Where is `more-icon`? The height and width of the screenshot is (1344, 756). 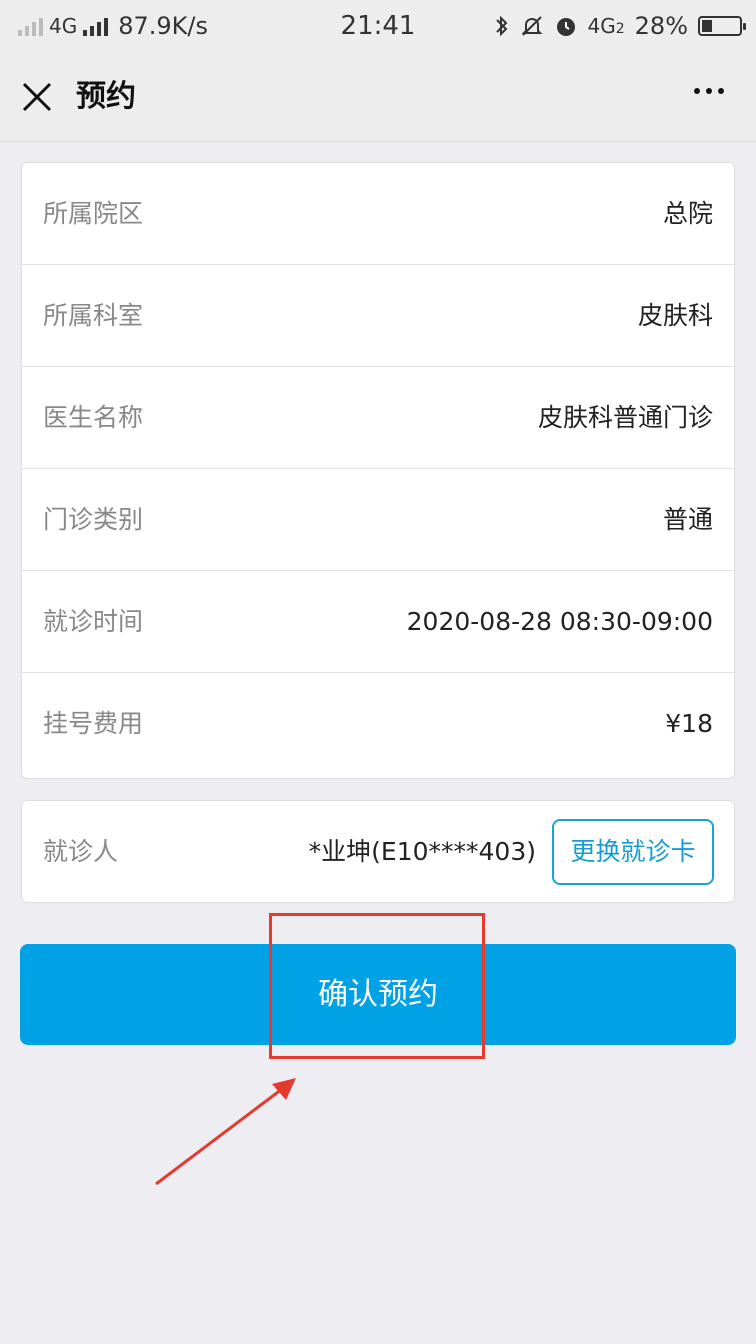
more-icon is located at coordinates (709, 91).